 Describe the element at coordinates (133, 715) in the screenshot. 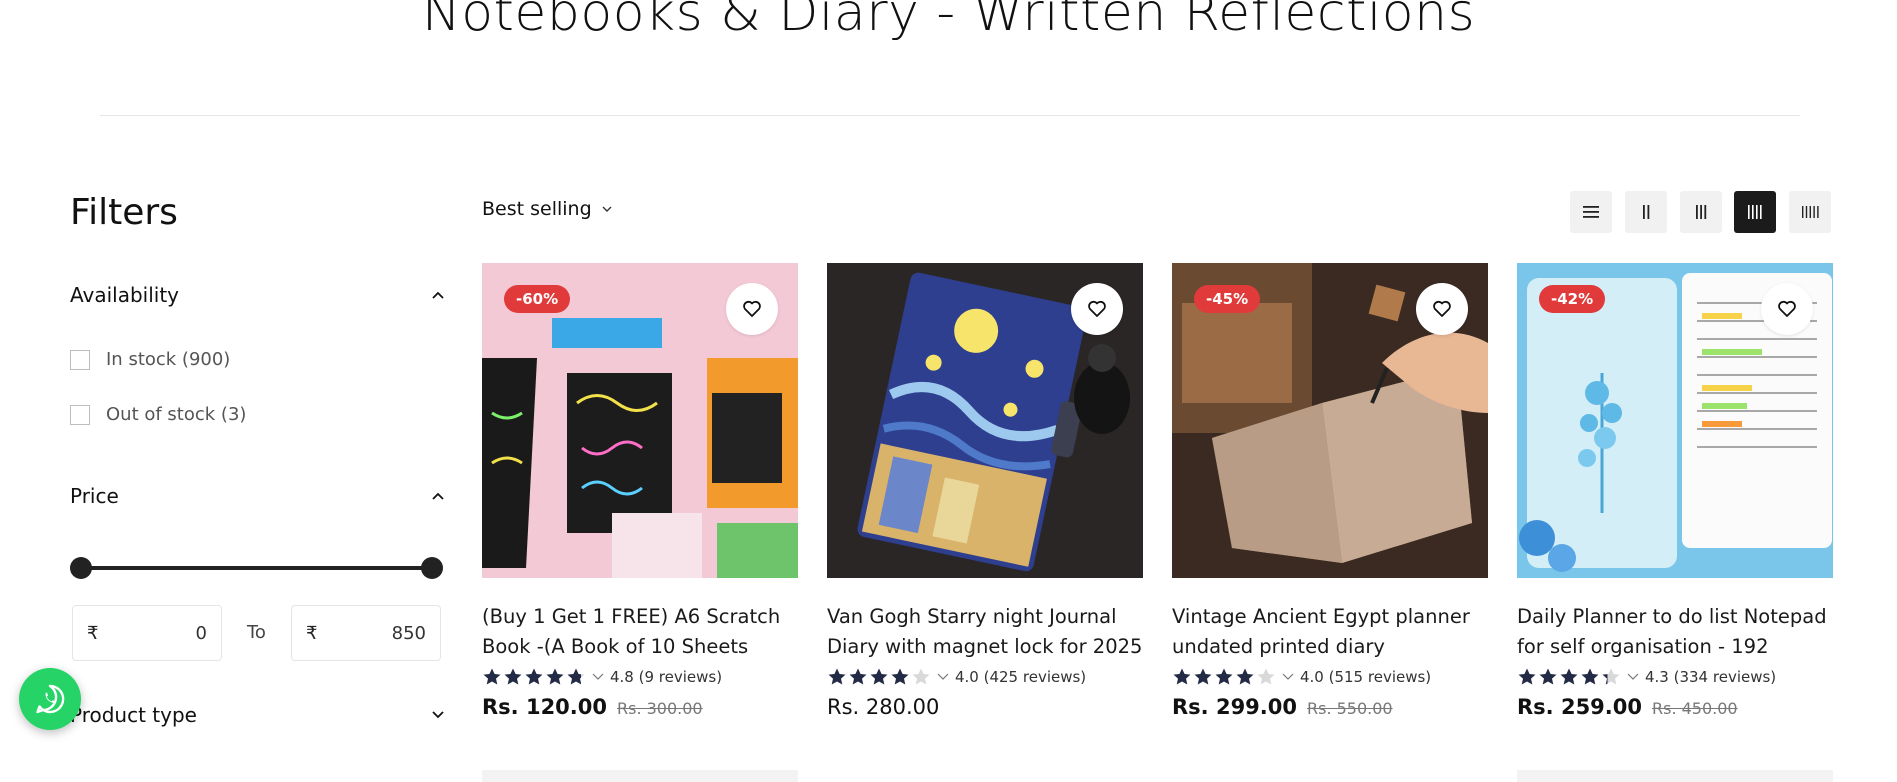

I see `product-type-label: Product type` at that location.